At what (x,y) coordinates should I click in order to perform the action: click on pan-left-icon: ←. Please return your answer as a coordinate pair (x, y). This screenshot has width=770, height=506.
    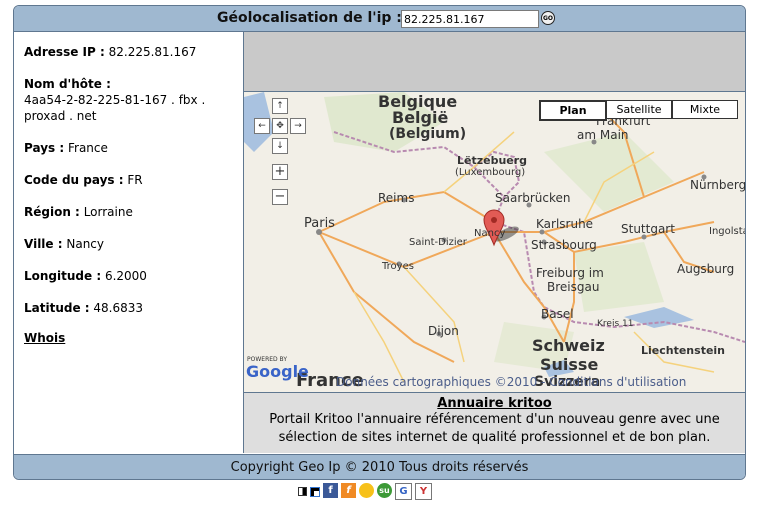
    Looking at the image, I should click on (262, 126).